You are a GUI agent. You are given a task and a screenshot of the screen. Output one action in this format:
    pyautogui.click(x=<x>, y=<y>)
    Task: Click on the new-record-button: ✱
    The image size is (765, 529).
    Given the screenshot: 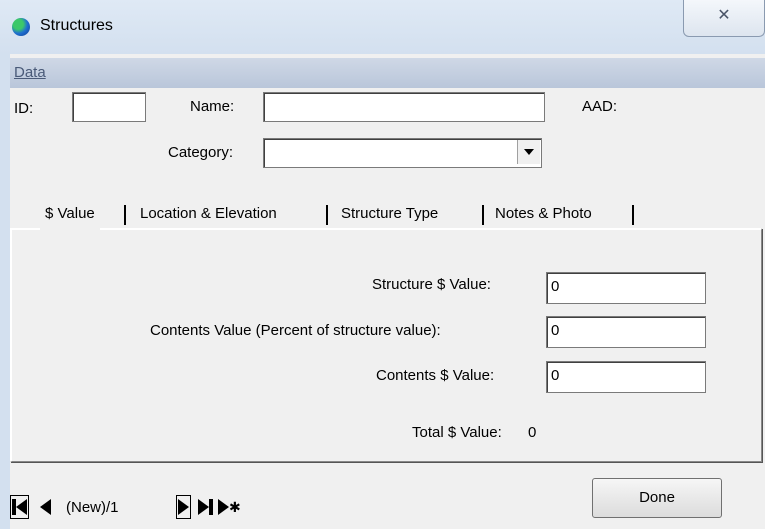 What is the action you would take?
    pyautogui.click(x=229, y=507)
    